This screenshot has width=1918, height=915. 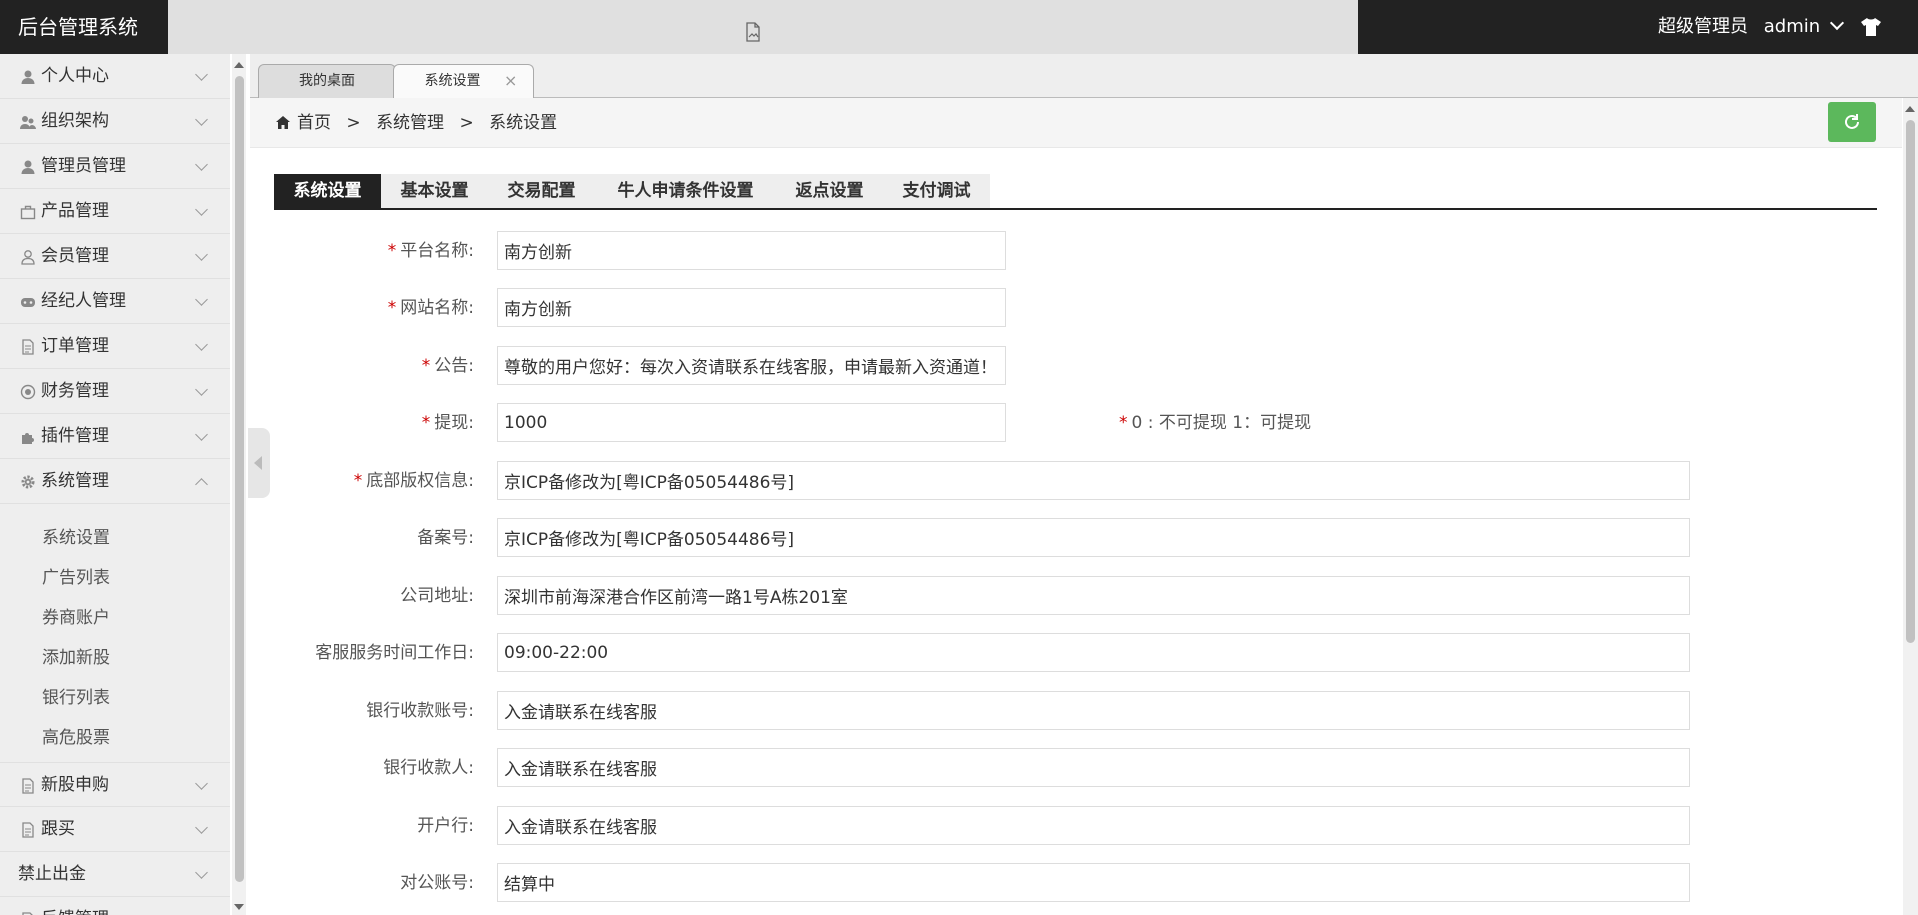 What do you see at coordinates (1075, 192) in the screenshot?
I see `settings-subtabs: 系统设置 基本设置 交易配置 牛人申请条件设置 返点设置 支付调试` at bounding box center [1075, 192].